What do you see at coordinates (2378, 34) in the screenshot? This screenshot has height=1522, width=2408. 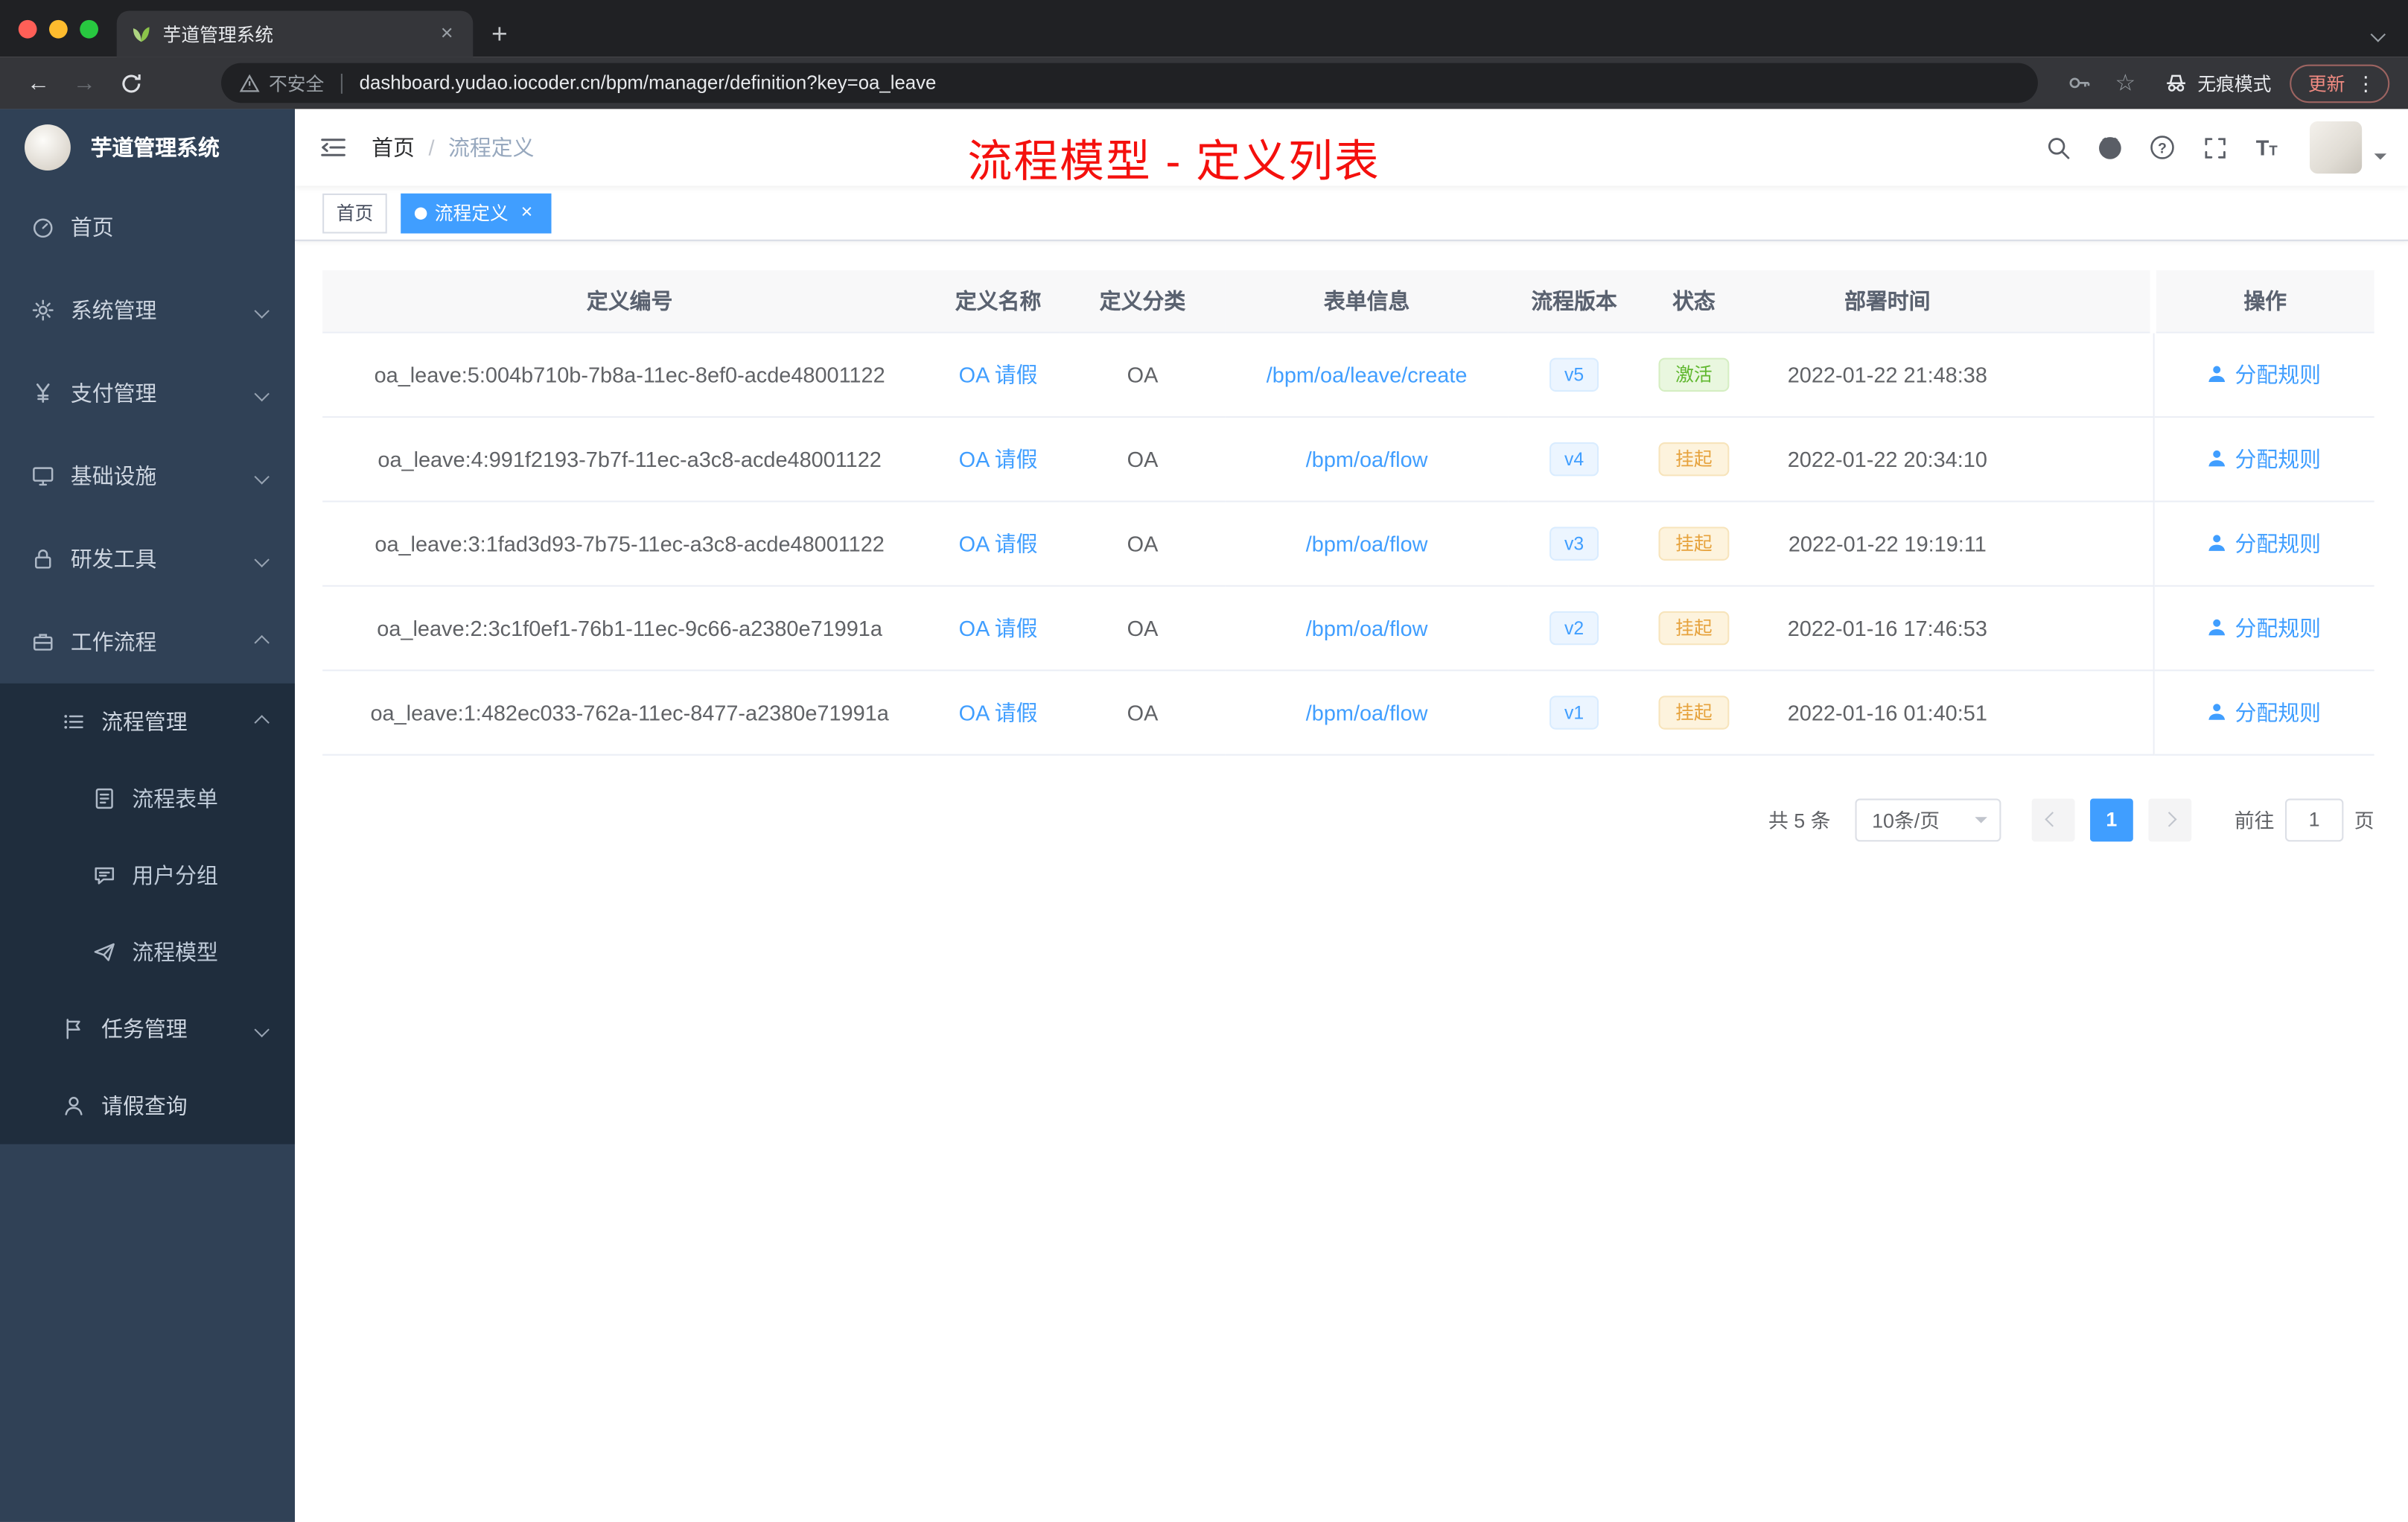 I see `tab-search-chevron-icon` at bounding box center [2378, 34].